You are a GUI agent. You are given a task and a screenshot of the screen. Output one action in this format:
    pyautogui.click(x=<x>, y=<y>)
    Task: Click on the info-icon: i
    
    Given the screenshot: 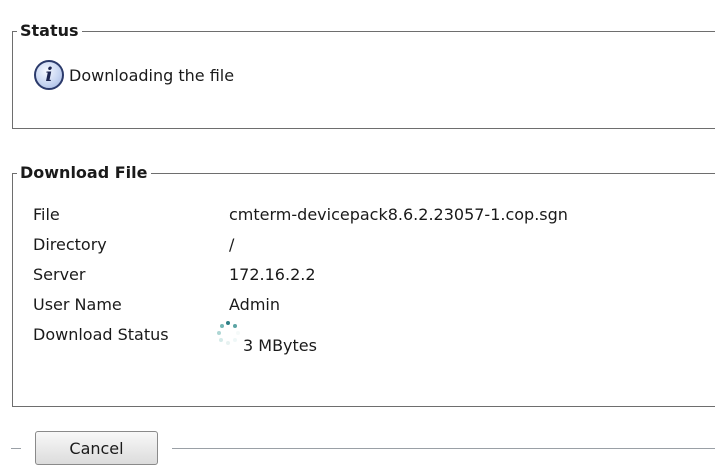 What is the action you would take?
    pyautogui.click(x=49, y=75)
    